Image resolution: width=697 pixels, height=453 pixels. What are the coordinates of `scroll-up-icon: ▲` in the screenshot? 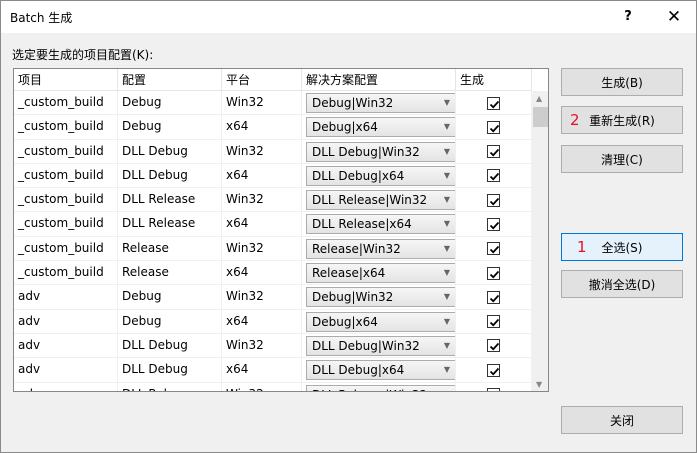 It's located at (539, 98).